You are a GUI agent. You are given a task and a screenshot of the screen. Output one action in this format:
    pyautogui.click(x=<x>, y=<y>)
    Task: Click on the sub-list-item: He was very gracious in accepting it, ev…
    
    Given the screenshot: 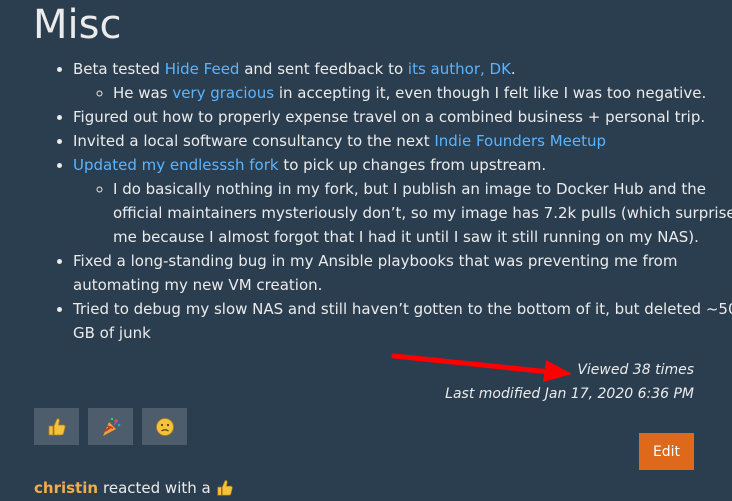 What is the action you would take?
    pyautogui.click(x=422, y=93)
    